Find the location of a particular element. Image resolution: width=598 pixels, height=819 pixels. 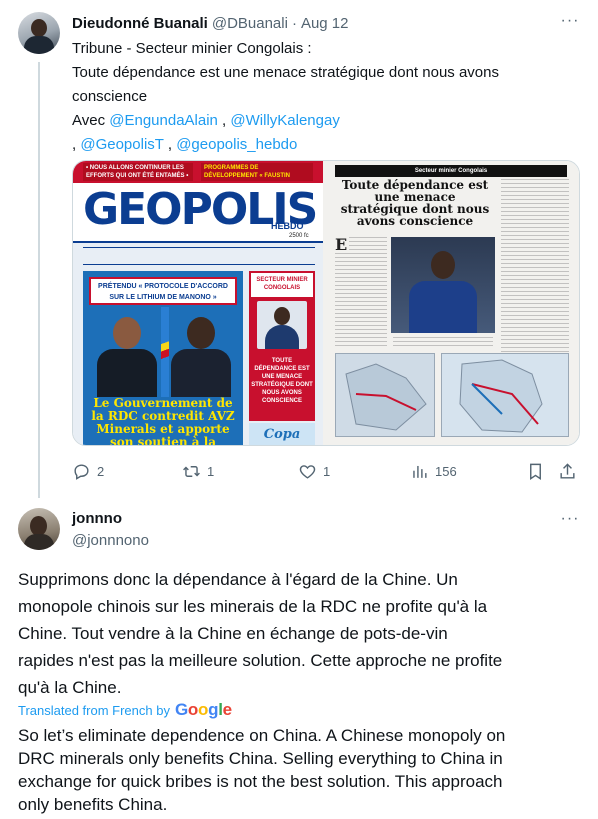

author-name: jonnno is located at coordinates (97, 518).